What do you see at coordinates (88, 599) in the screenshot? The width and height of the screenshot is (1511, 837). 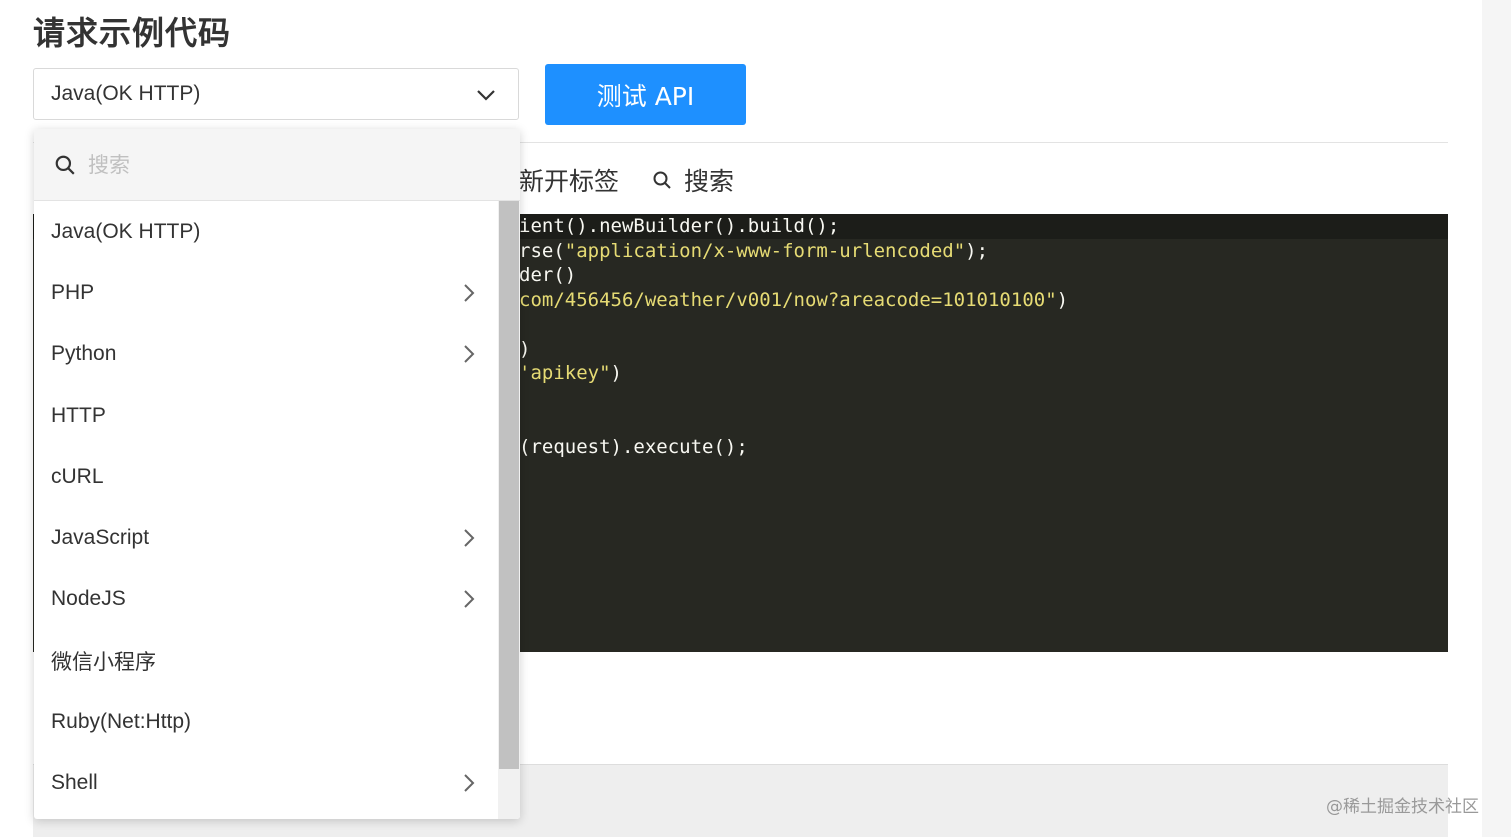 I see `dropdown-item-label: NodeJS` at bounding box center [88, 599].